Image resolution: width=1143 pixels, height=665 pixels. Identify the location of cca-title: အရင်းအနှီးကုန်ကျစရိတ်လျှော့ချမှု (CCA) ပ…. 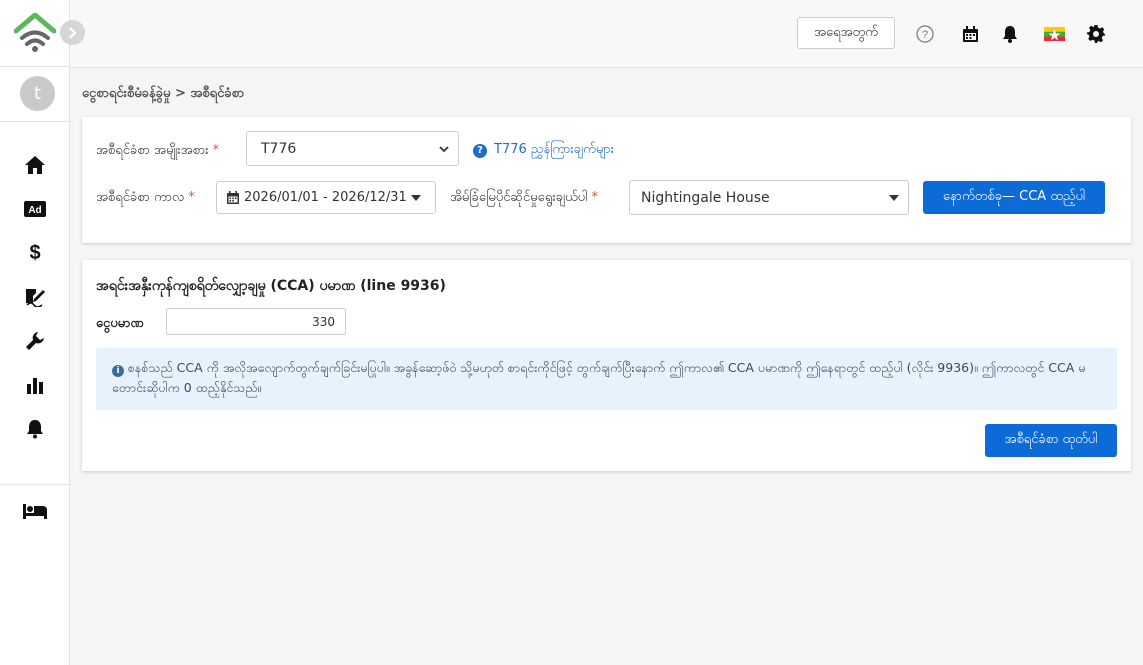
(271, 286).